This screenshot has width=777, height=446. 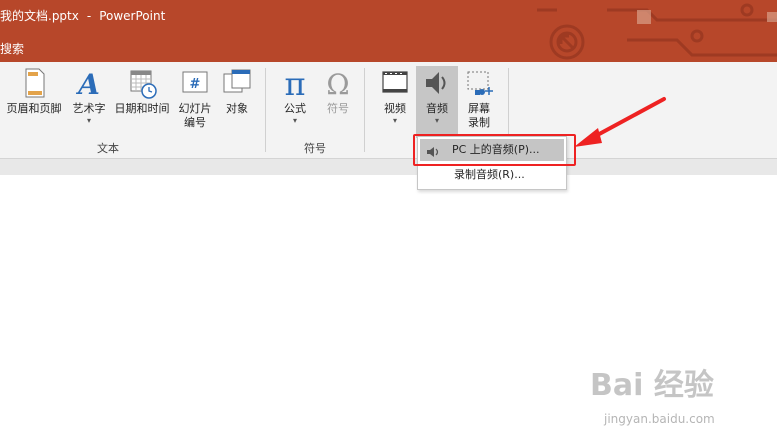 I want to click on slide-number-label-1: 幻灯片, so click(x=195, y=108).